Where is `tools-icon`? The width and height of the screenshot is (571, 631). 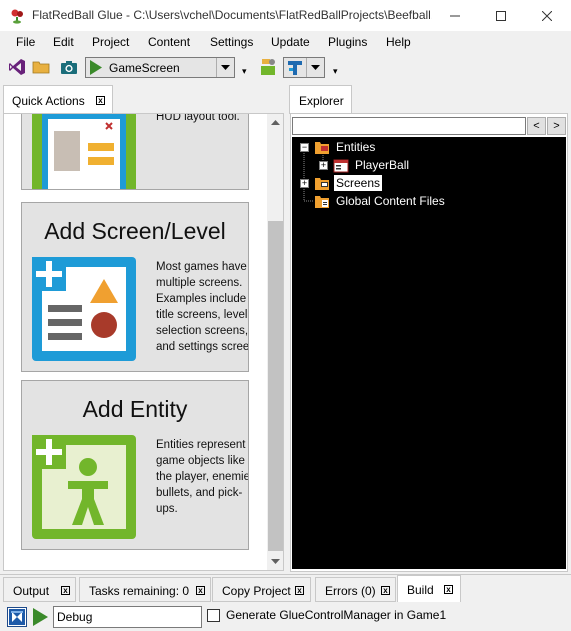
tools-icon is located at coordinates (268, 67).